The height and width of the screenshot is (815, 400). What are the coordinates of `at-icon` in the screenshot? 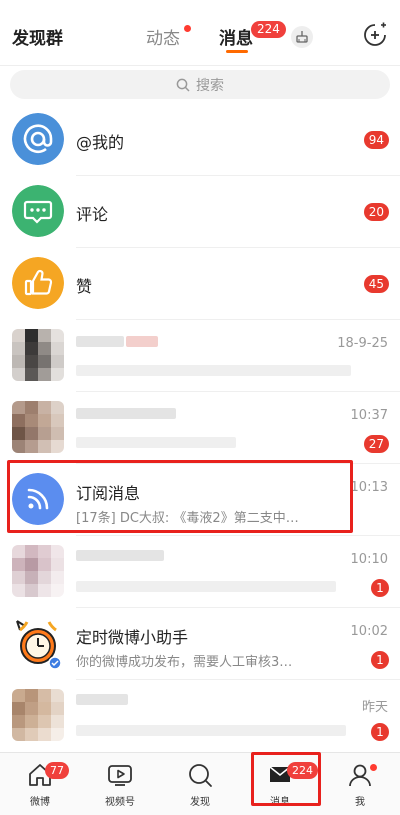 It's located at (38, 139).